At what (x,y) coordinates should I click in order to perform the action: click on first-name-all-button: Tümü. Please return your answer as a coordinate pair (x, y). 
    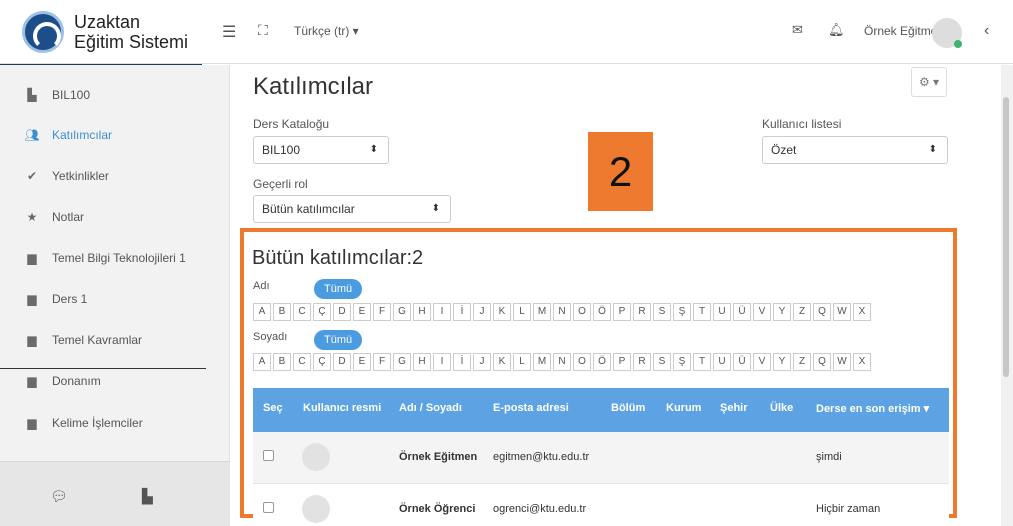
    Looking at the image, I should click on (338, 289).